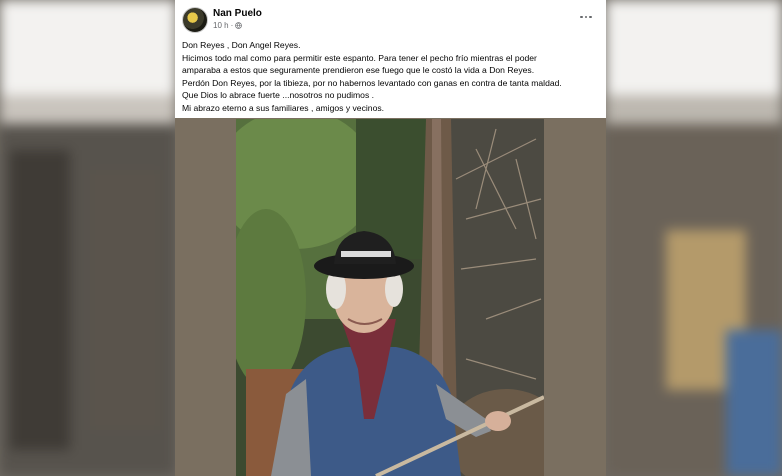 This screenshot has width=782, height=476. What do you see at coordinates (241, 45) in the screenshot?
I see `post-text-line: Don Reyes , Don Angel Reyes.` at bounding box center [241, 45].